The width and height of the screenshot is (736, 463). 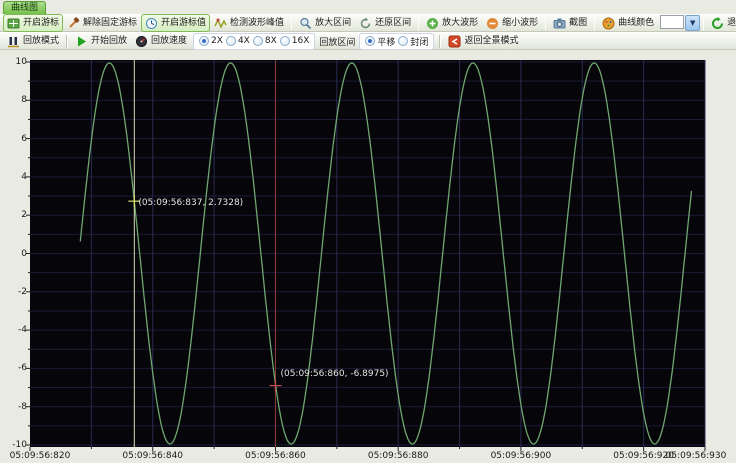 What do you see at coordinates (109, 40) in the screenshot?
I see `button-label: 开始回放` at bounding box center [109, 40].